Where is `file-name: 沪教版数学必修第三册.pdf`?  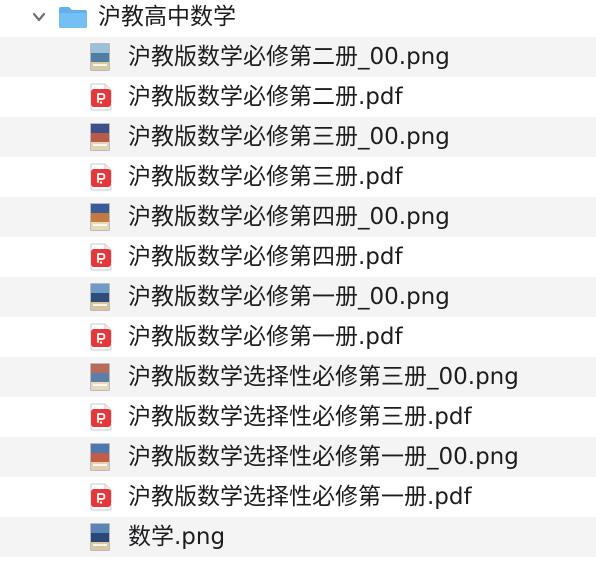
file-name: 沪教版数学必修第三册.pdf is located at coordinates (265, 177).